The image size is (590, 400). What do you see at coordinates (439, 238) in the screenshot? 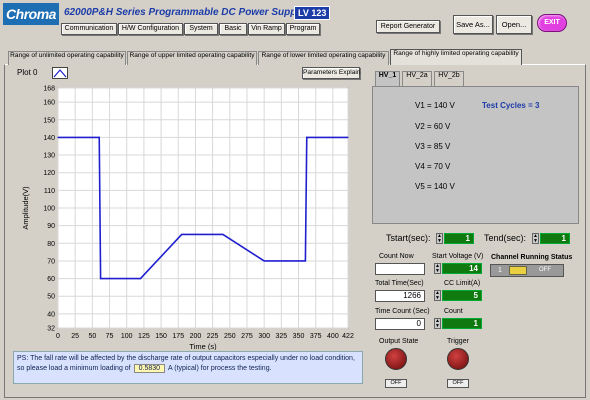
I see `tstart-stepper: ▲ ▼` at bounding box center [439, 238].